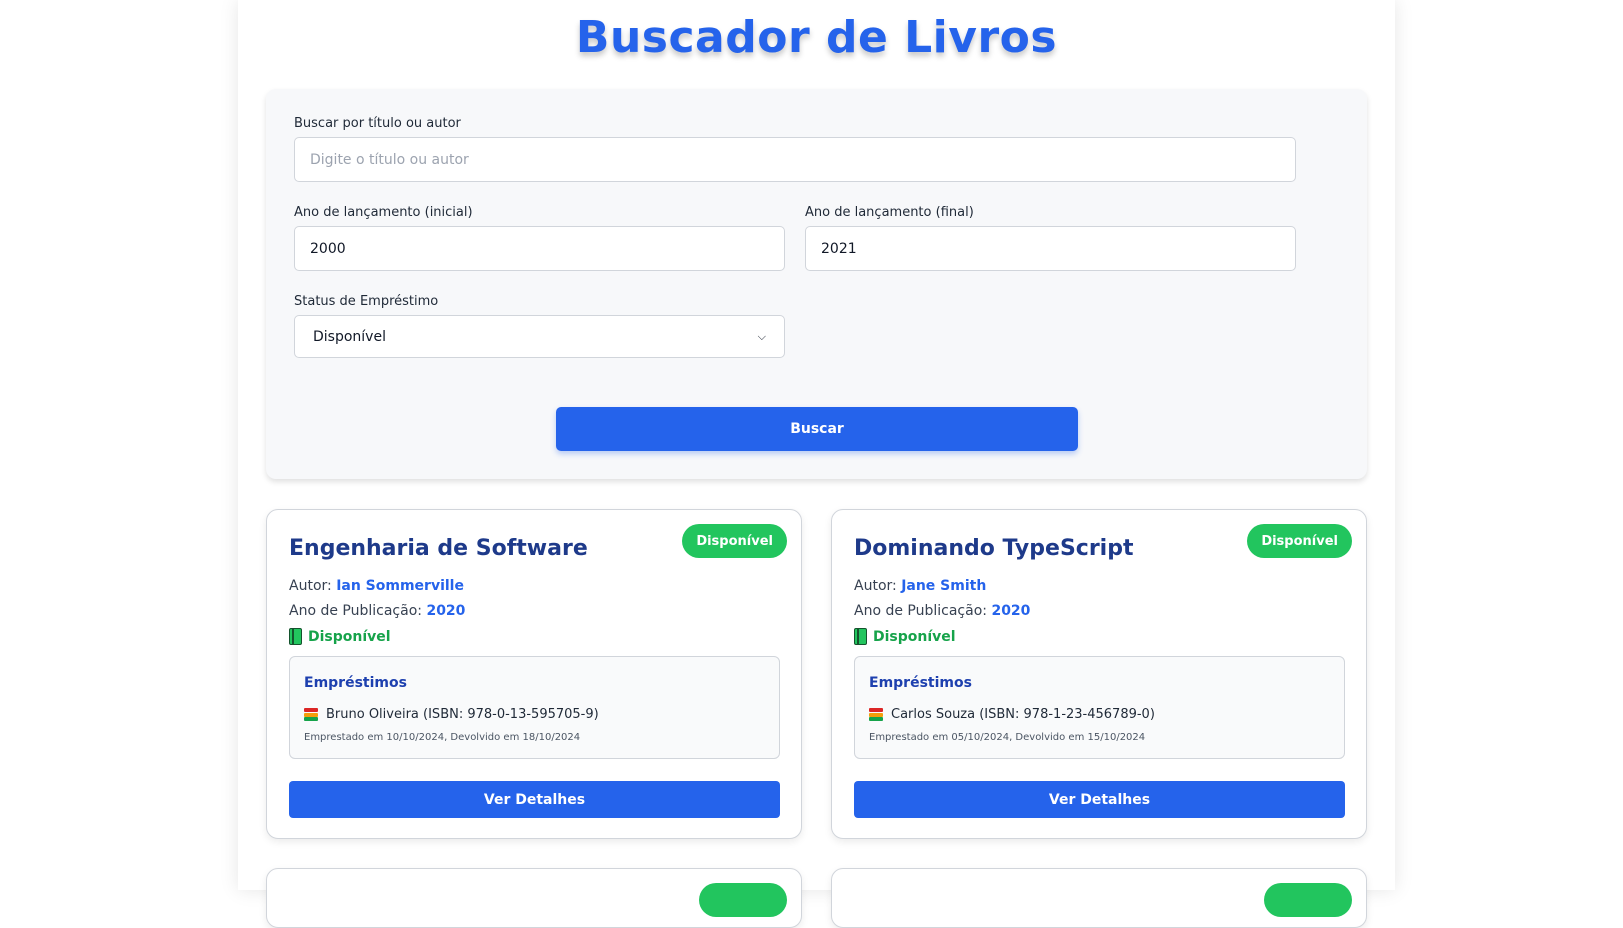 This screenshot has width=1623, height=928. I want to click on search-button: Buscar, so click(817, 429).